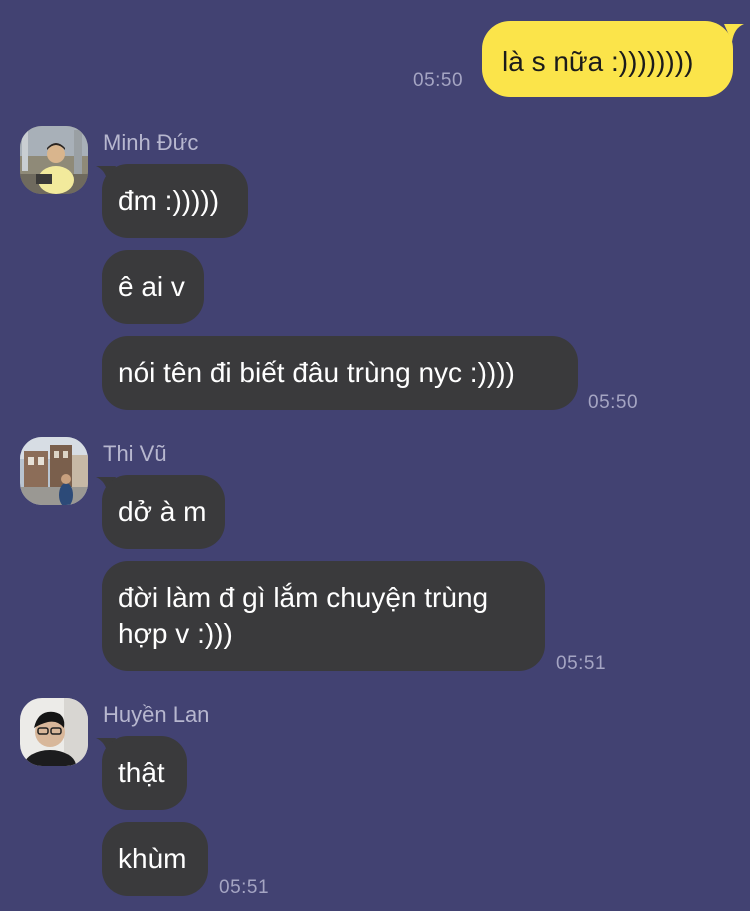  Describe the element at coordinates (151, 142) in the screenshot. I see `sender-name: Minh Đức` at that location.